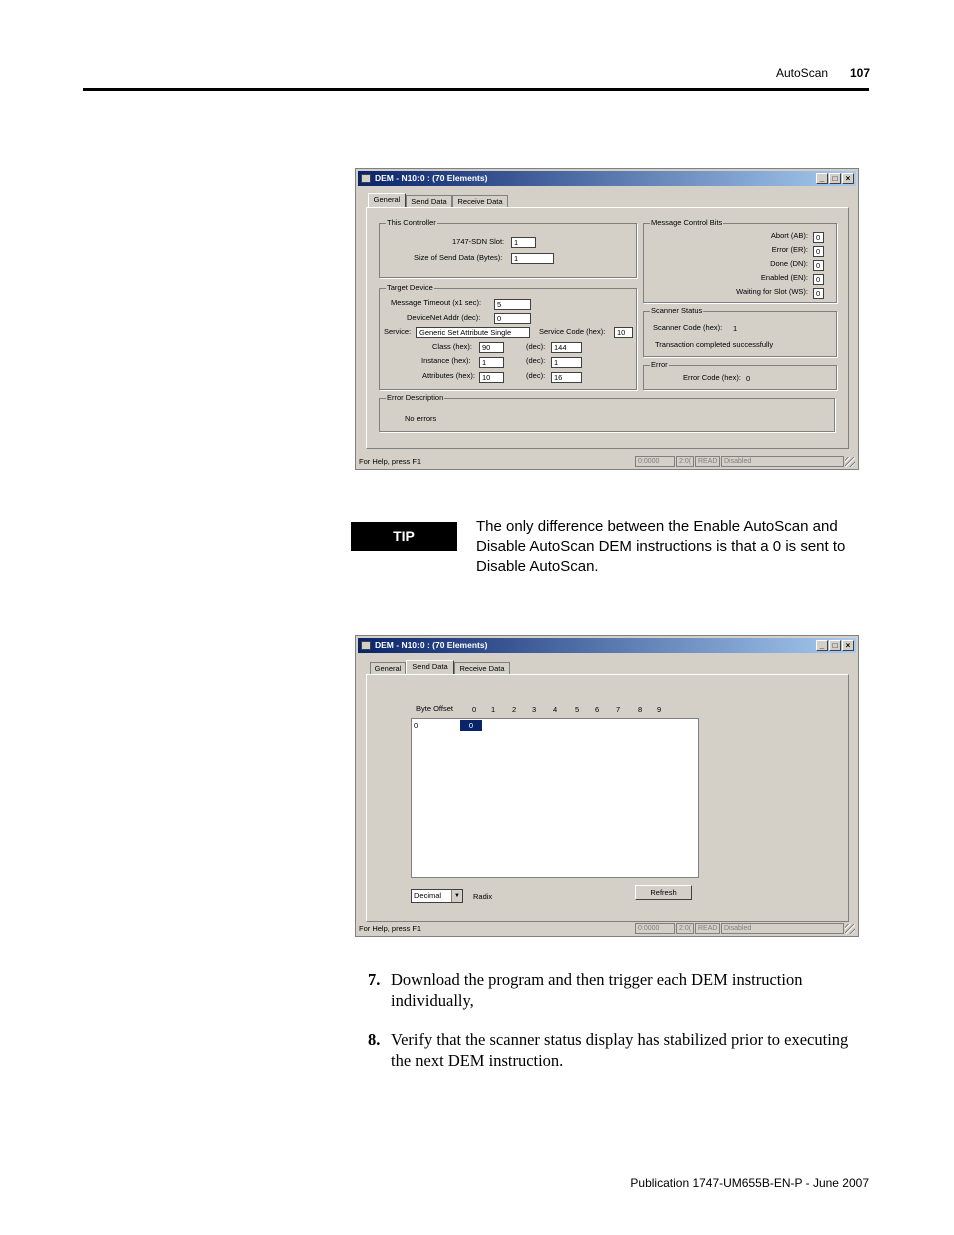 The image size is (954, 1235). I want to click on timeout-label: Message Timeout (x1 sec):, so click(436, 302).